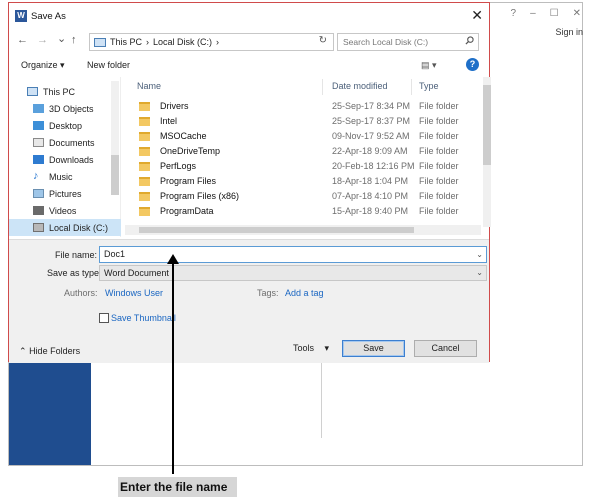 This screenshot has height=504, width=595. I want to click on backstage-sidebar, so click(50, 412).